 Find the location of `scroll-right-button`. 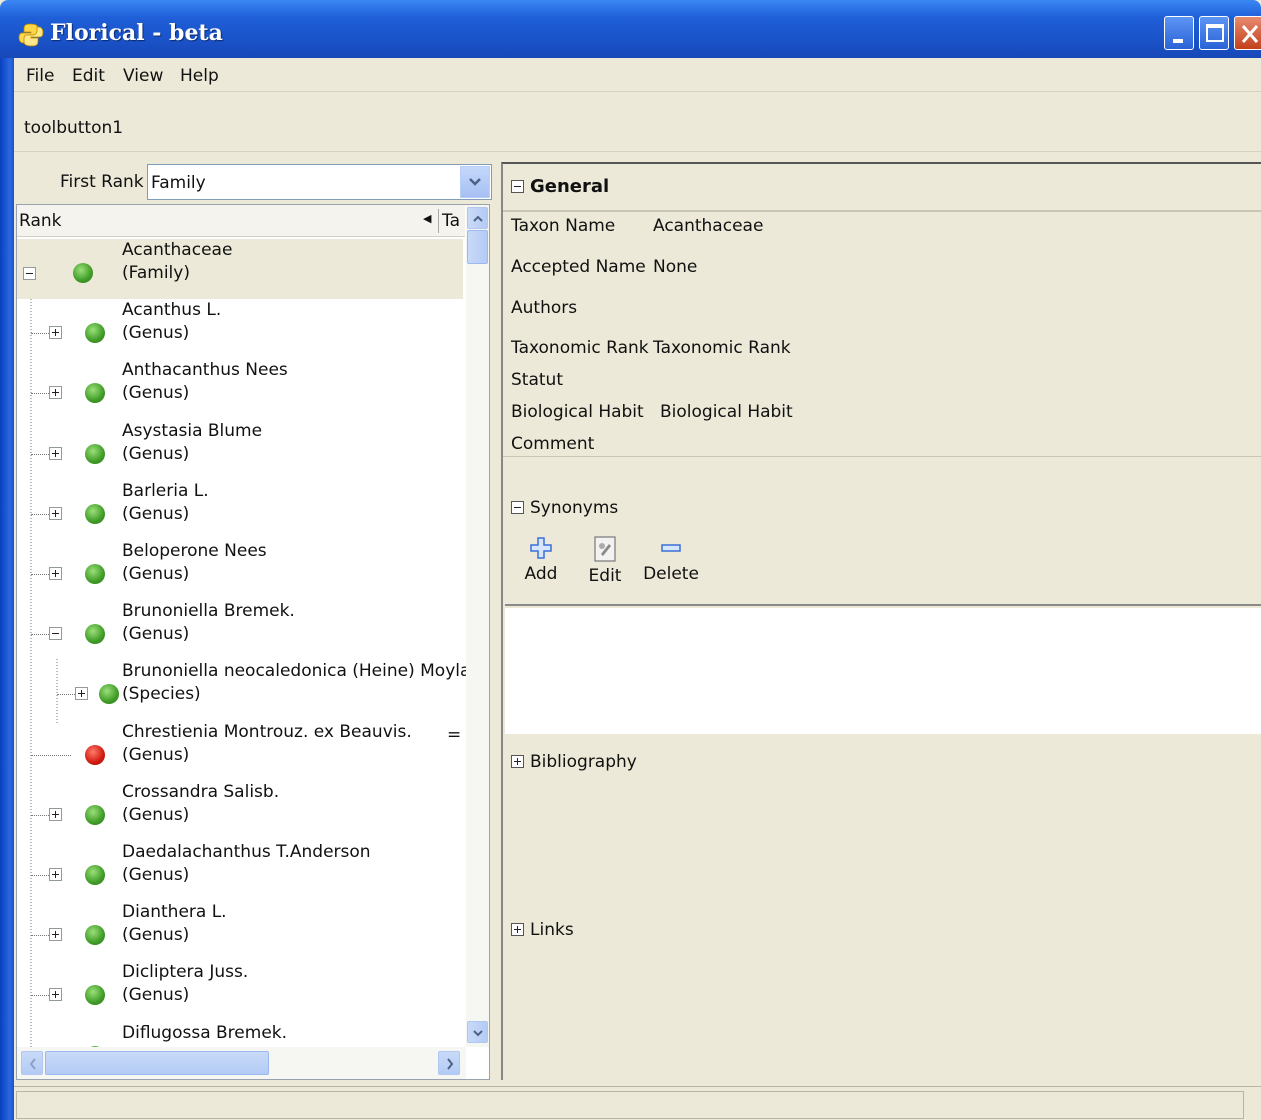

scroll-right-button is located at coordinates (449, 1063).